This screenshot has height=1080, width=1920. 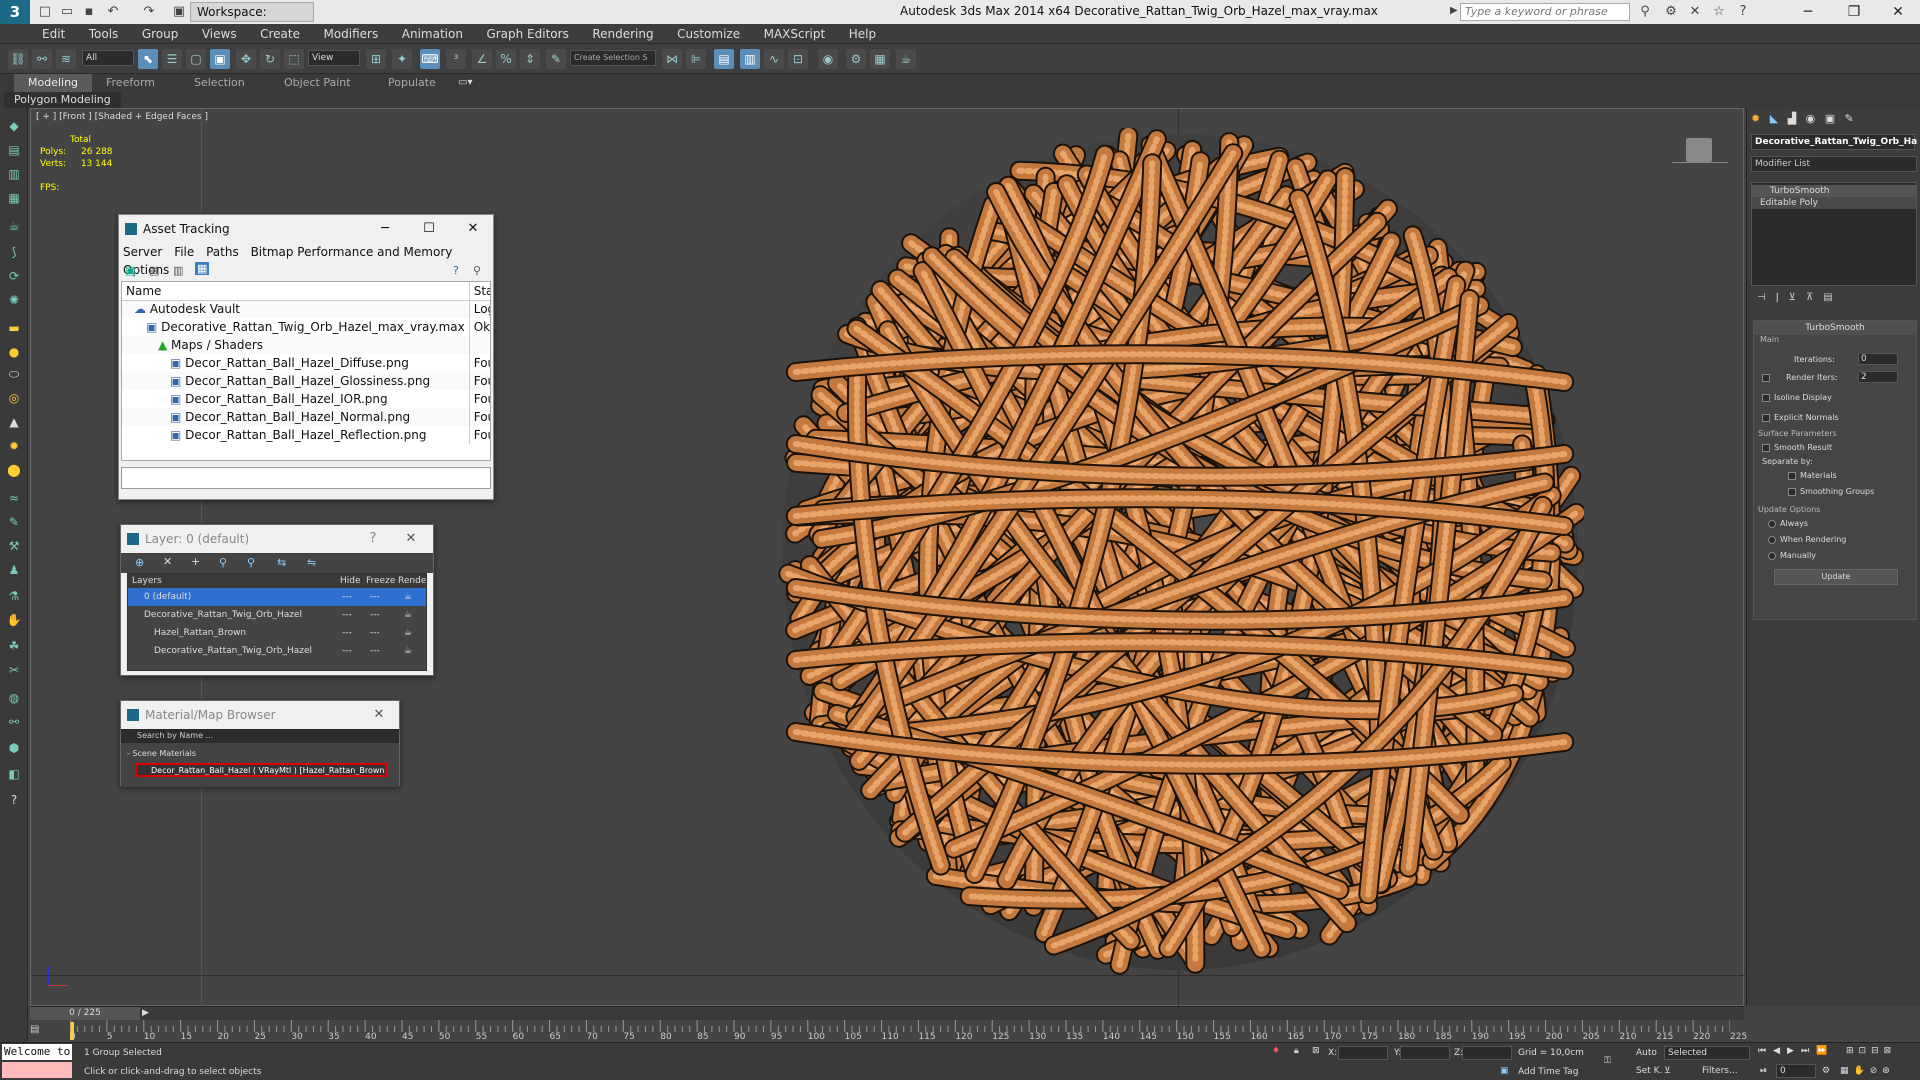 What do you see at coordinates (14, 300) in the screenshot?
I see `noise-icon: ✺` at bounding box center [14, 300].